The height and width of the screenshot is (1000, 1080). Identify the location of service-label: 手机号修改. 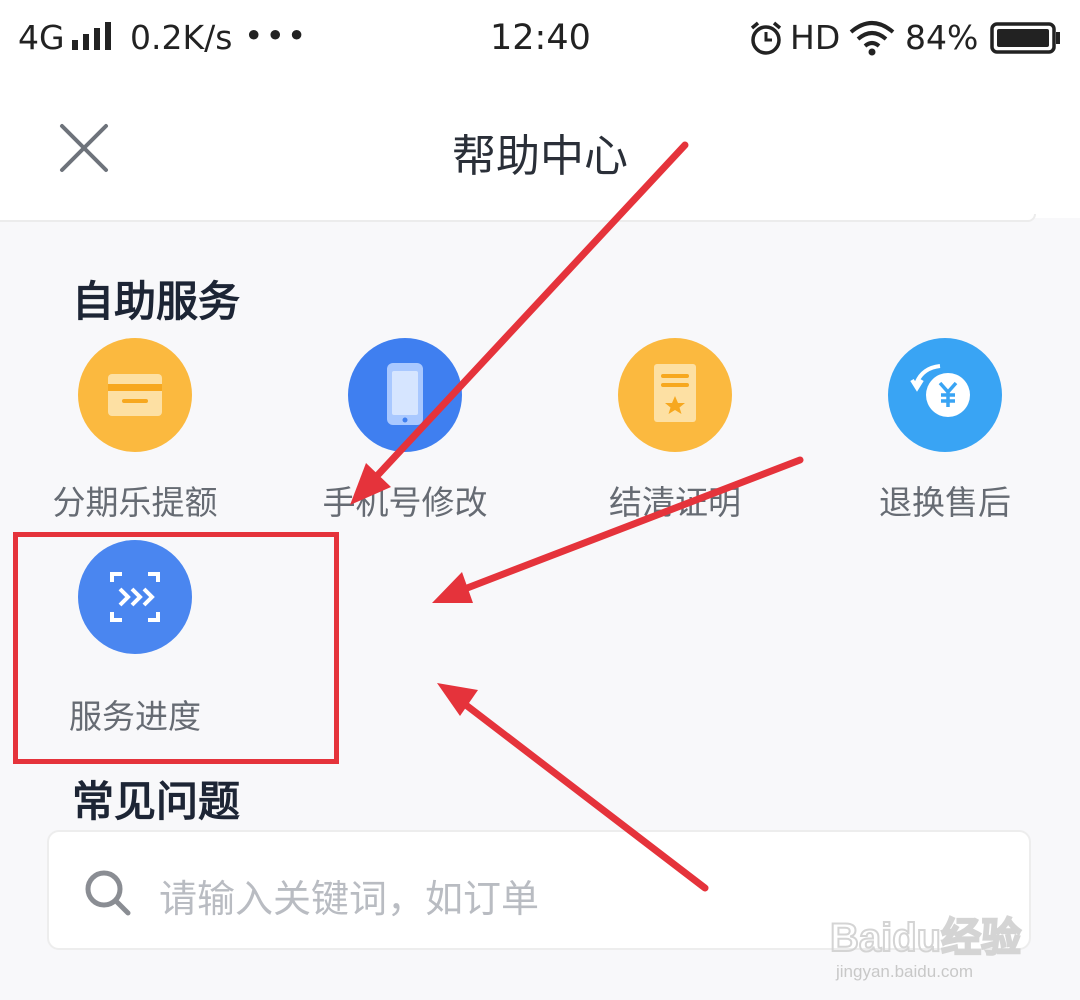
(405, 502).